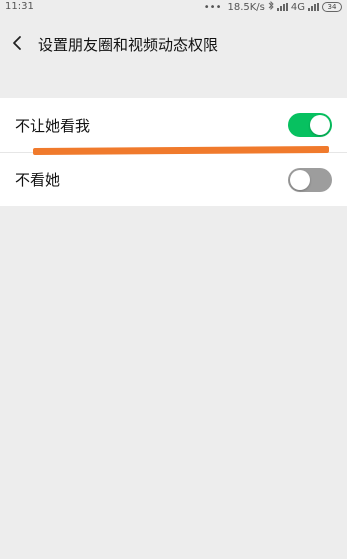 The width and height of the screenshot is (347, 559). I want to click on battery-icon: 34, so click(332, 7).